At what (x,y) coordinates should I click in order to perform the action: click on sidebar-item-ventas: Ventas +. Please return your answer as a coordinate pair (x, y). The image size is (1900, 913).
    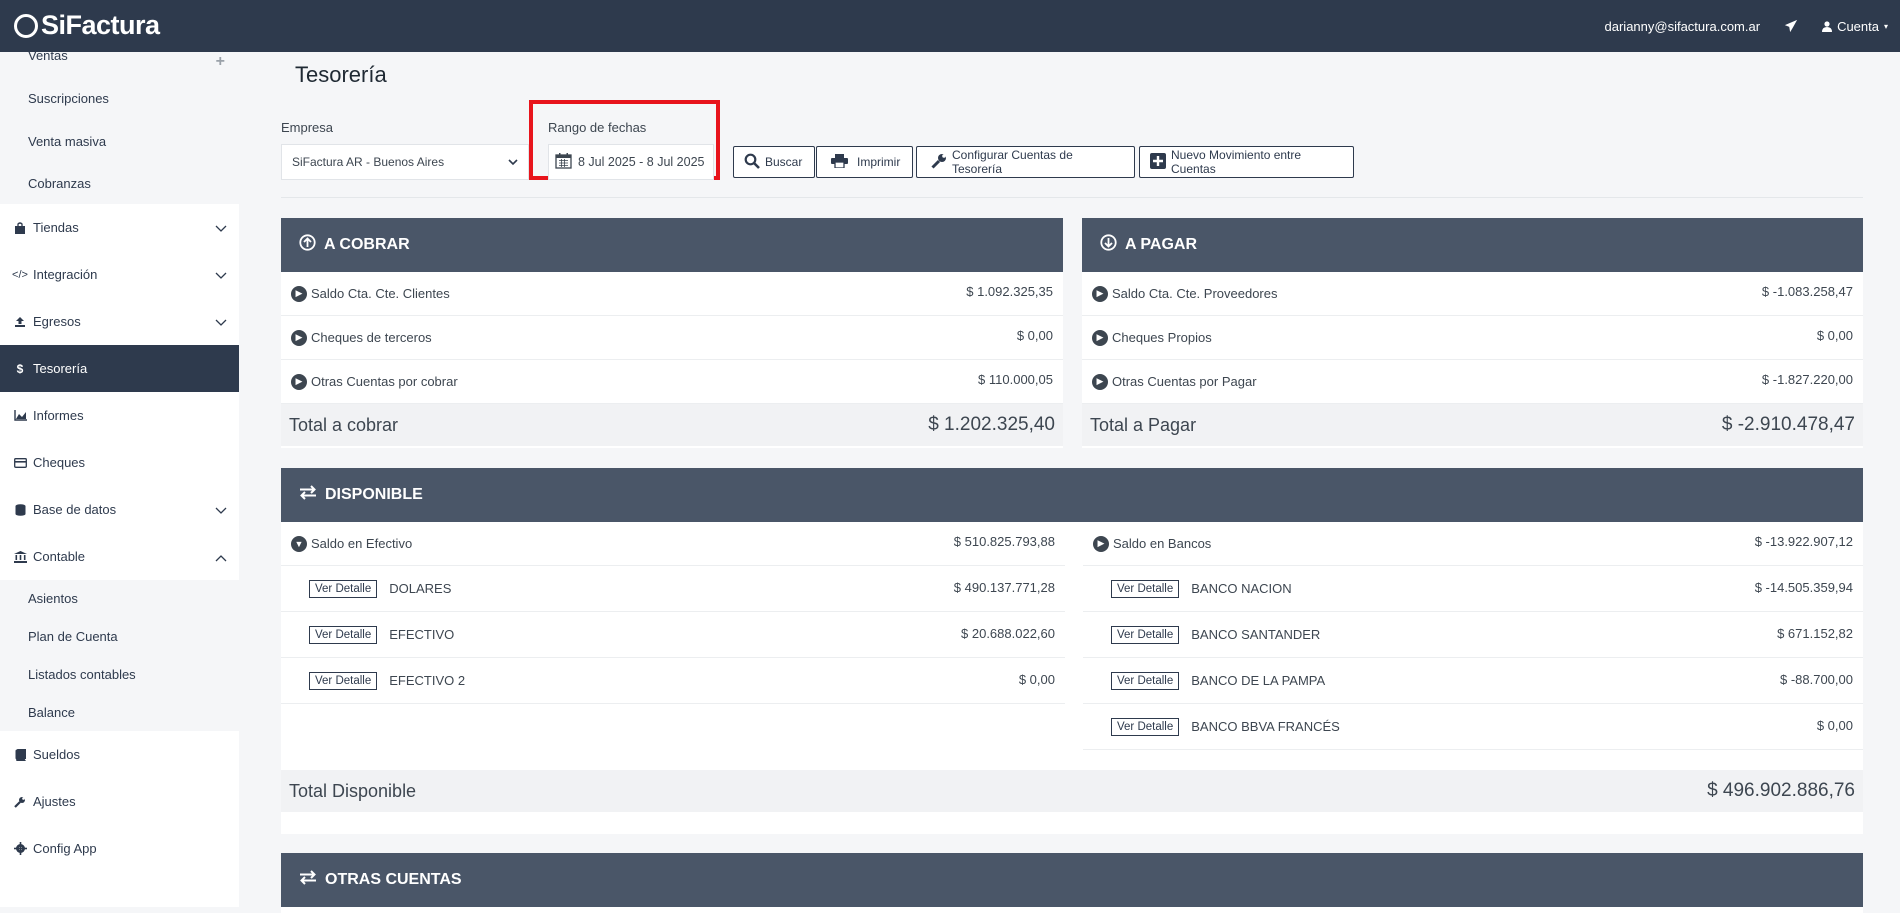
    Looking at the image, I should click on (119, 61).